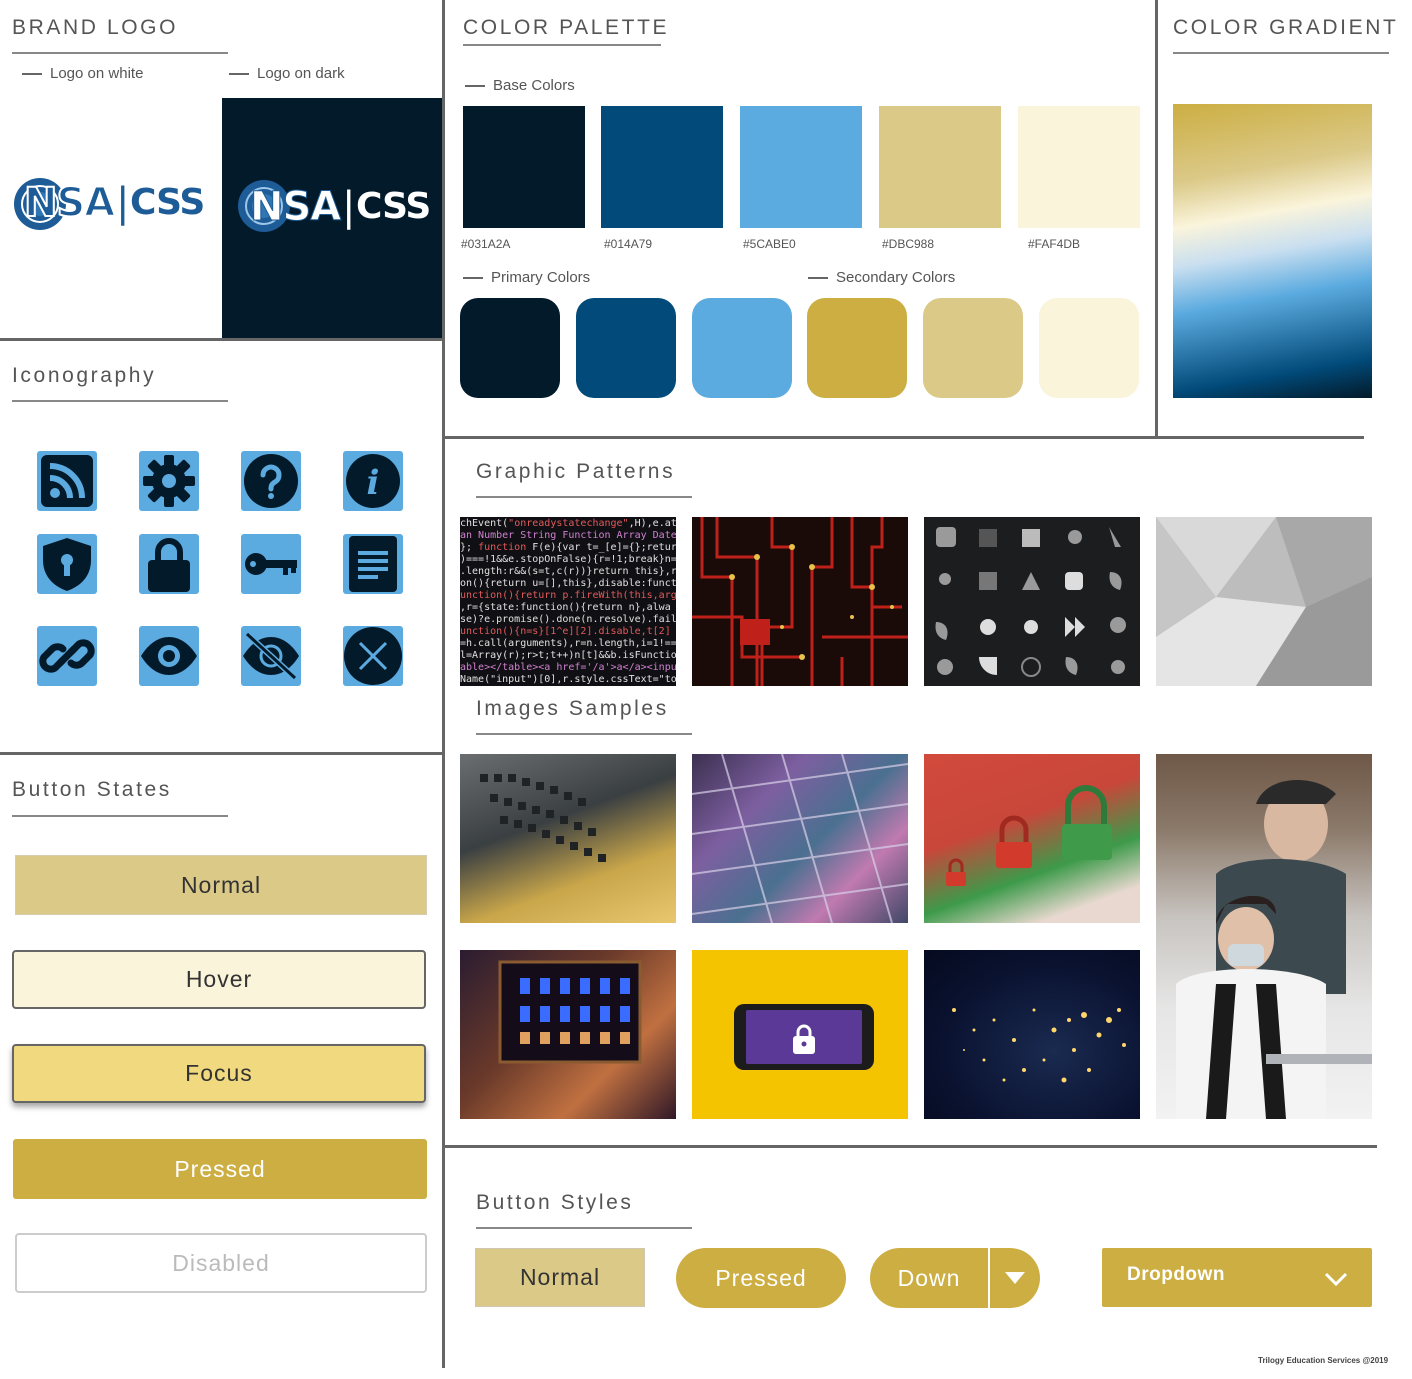 The height and width of the screenshot is (1379, 1412). I want to click on base-swatch-sand, so click(940, 167).